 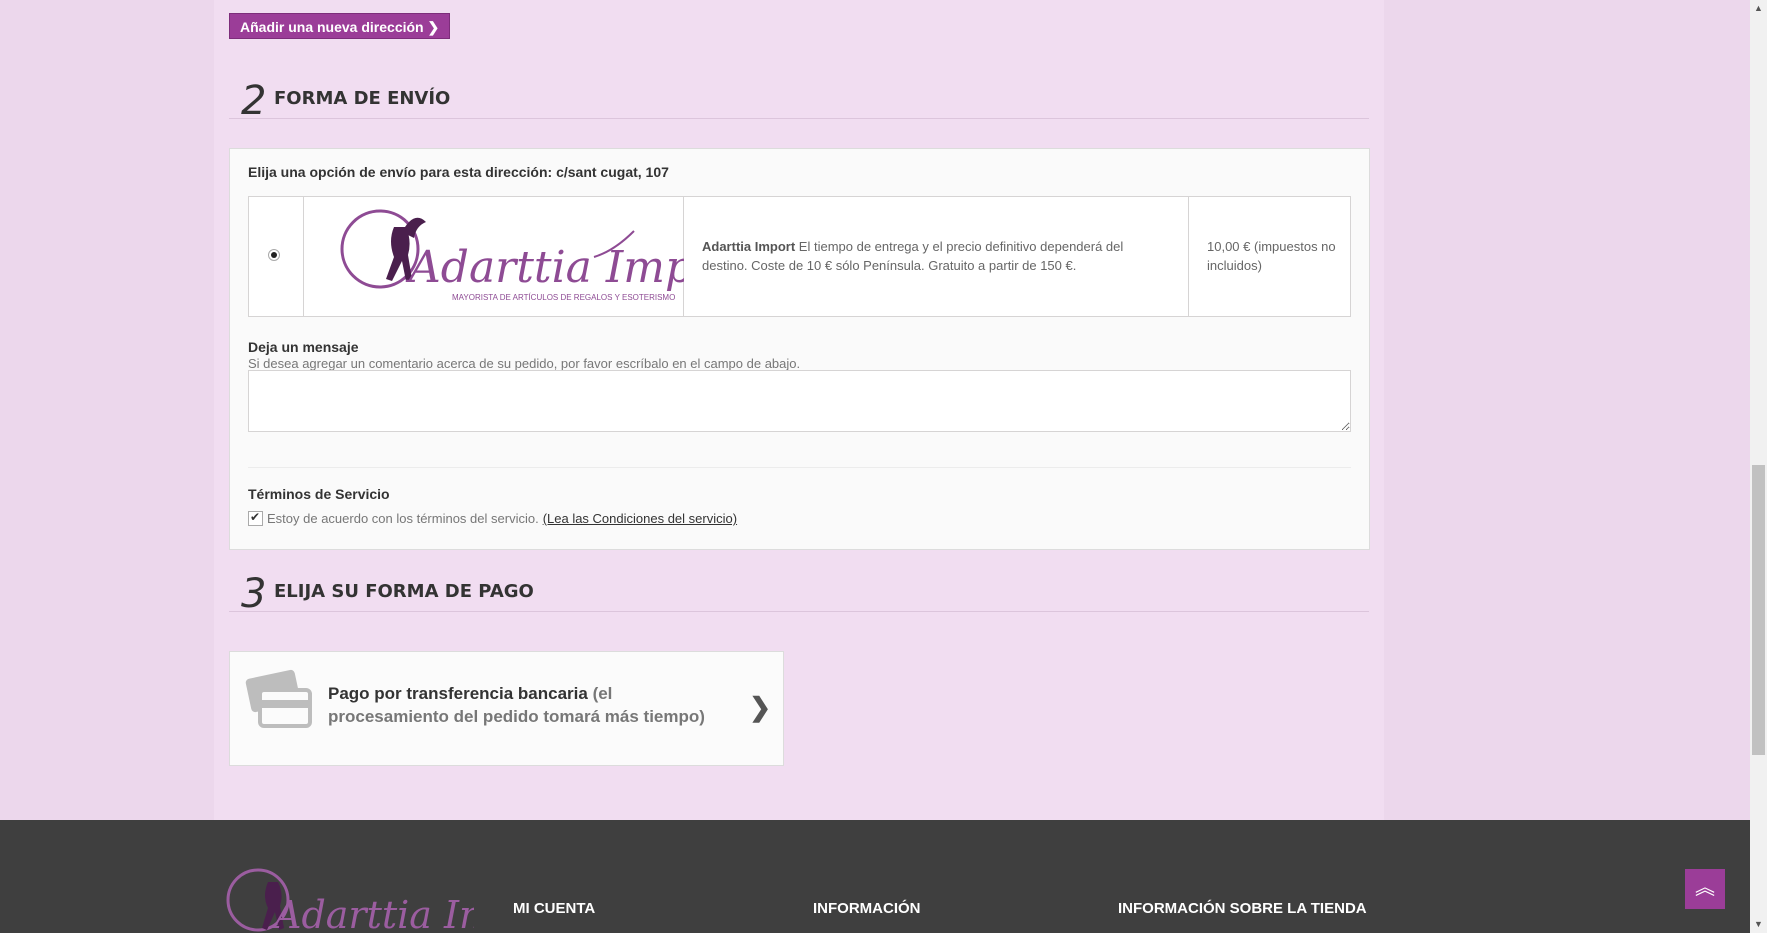 I want to click on footer-information: INFORMACIÓN, so click(x=867, y=908).